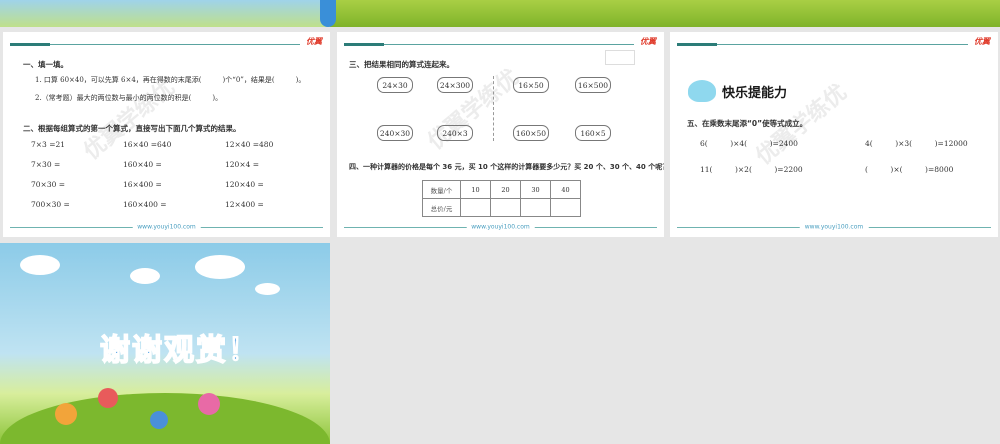 Image resolution: width=1000 pixels, height=444 pixels. Describe the element at coordinates (145, 204) in the screenshot. I see `equation-cell: 160×400 =` at that location.